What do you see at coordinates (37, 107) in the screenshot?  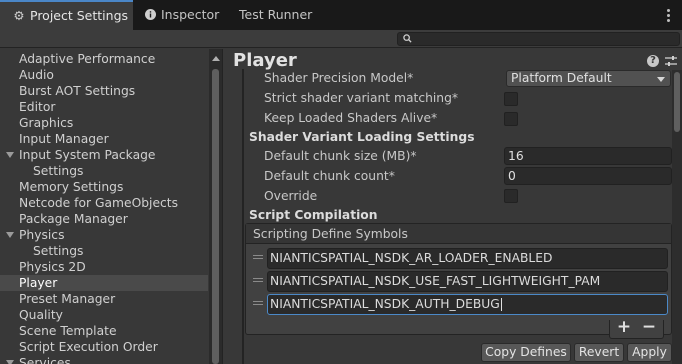 I see `sidebar-item-label: Editor` at bounding box center [37, 107].